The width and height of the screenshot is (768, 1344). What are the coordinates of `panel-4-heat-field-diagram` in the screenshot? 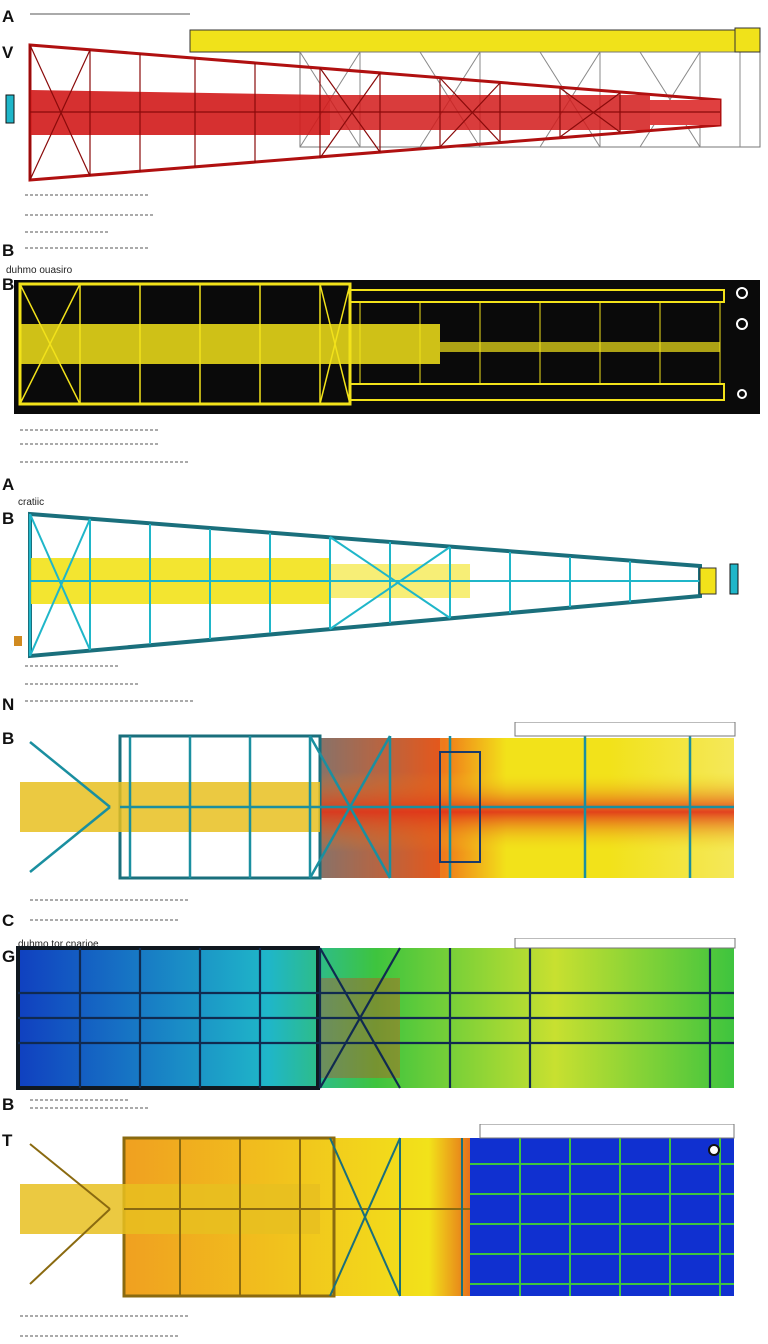 It's located at (378, 821).